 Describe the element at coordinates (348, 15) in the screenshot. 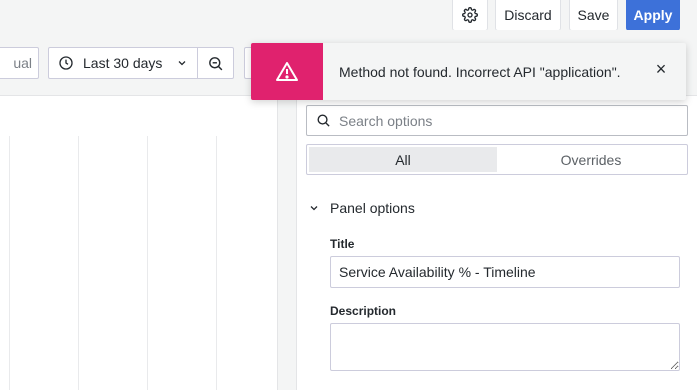

I see `top-bar: Discard Save Apply` at that location.